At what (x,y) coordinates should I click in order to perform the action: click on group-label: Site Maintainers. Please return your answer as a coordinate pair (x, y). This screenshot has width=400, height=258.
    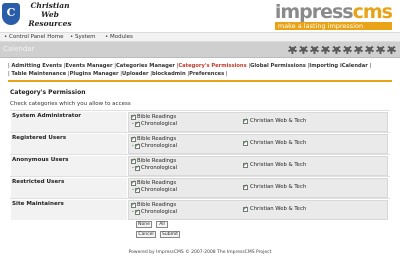
    Looking at the image, I should click on (69, 210).